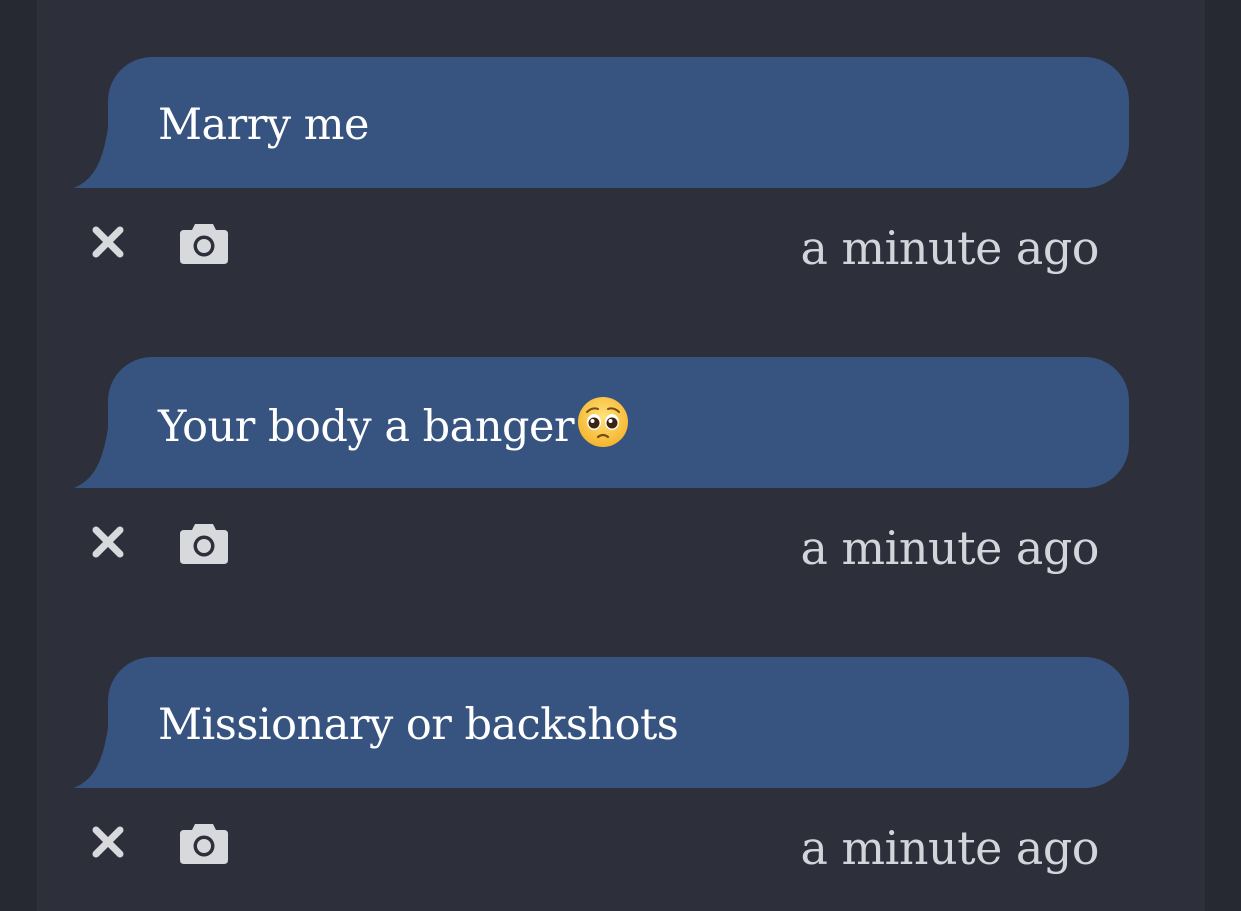 The width and height of the screenshot is (1241, 911). What do you see at coordinates (263, 125) in the screenshot?
I see `message-text: Marry me` at bounding box center [263, 125].